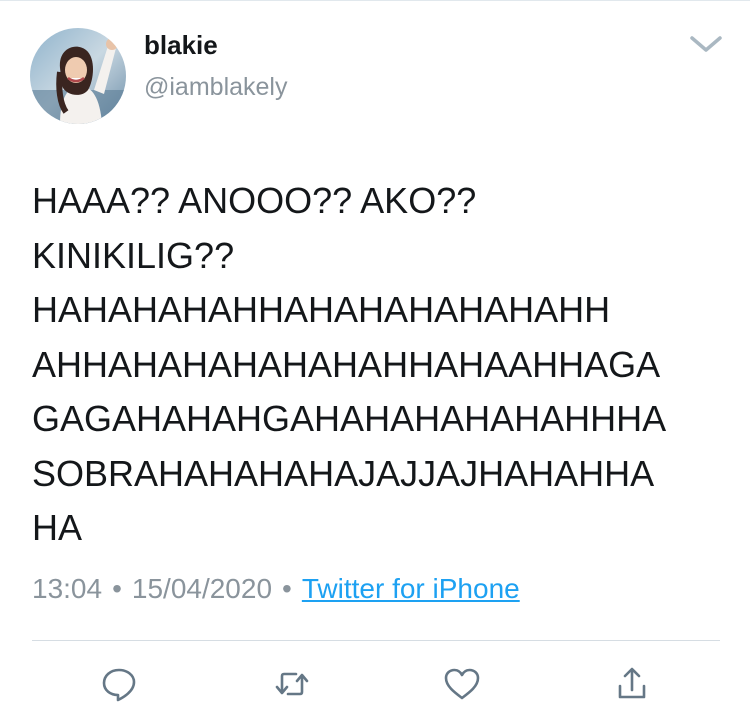 The width and height of the screenshot is (750, 725). Describe the element at coordinates (276, 589) in the screenshot. I see `tweet-meta: 13:04 • 15/04/2020 • Twitter for iPhone` at that location.